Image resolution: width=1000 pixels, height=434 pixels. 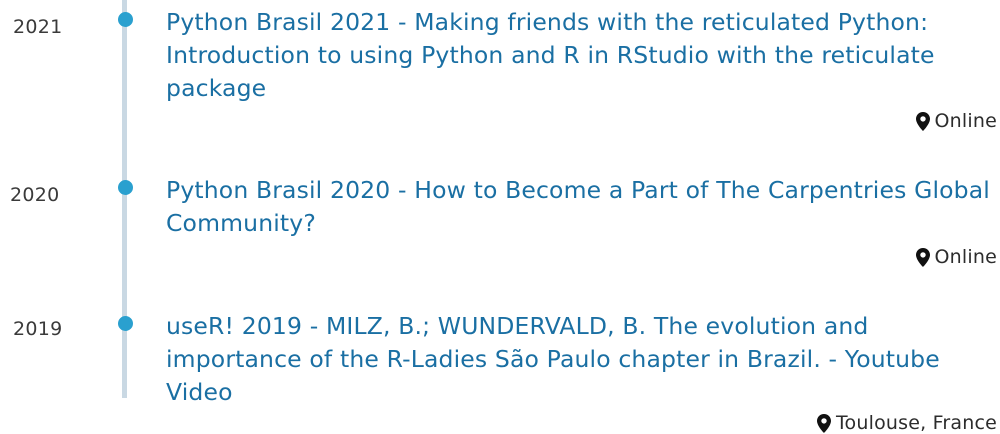 What do you see at coordinates (35, 195) in the screenshot?
I see `talk-year: 2020` at bounding box center [35, 195].